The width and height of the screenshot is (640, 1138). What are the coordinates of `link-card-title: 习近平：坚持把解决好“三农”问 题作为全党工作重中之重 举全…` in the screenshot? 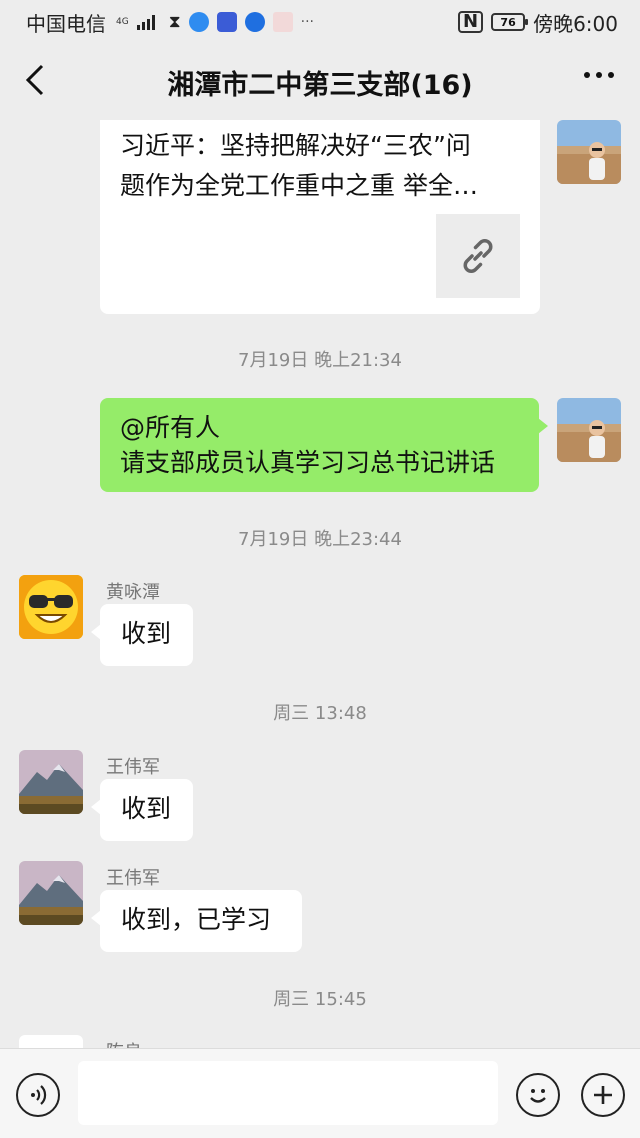 It's located at (299, 165).